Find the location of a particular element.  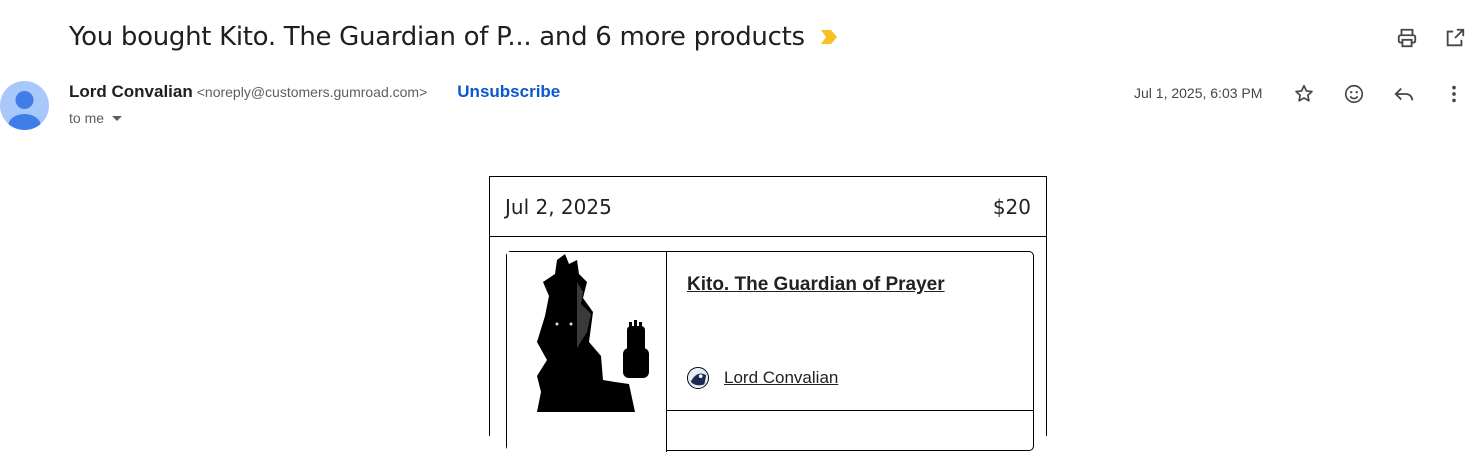

email-date: Jul 1, 2025, 6:03 PM is located at coordinates (1198, 93).